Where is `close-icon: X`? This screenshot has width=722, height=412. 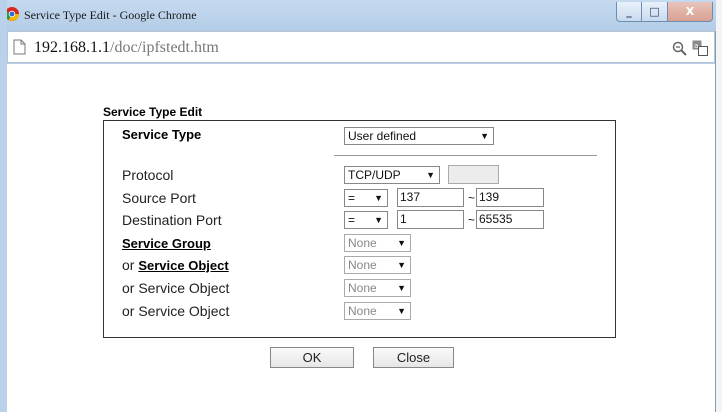
close-icon: X is located at coordinates (690, 11).